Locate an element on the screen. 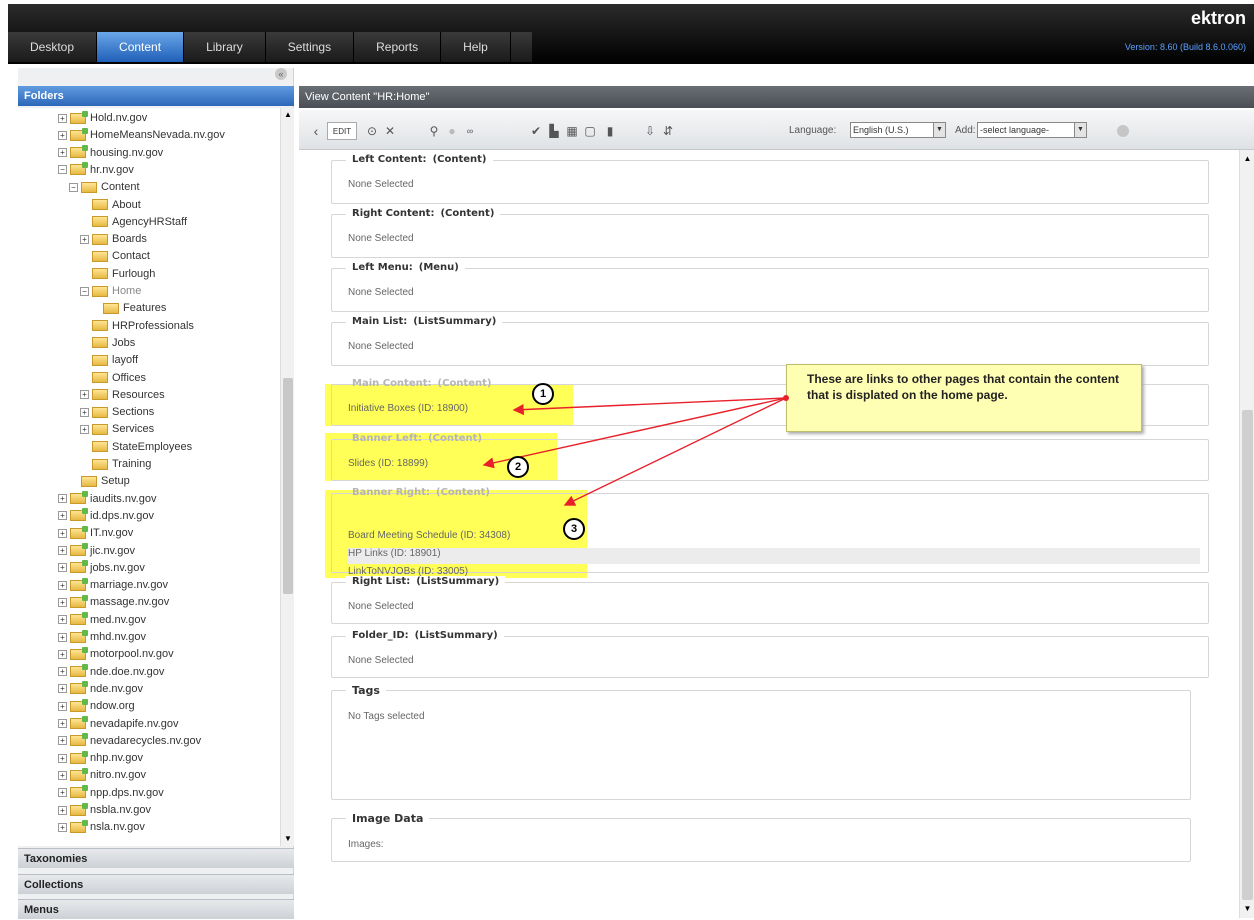 This screenshot has width=1254, height=920. tree-node: + nsla.nv.gov is located at coordinates (101, 827).